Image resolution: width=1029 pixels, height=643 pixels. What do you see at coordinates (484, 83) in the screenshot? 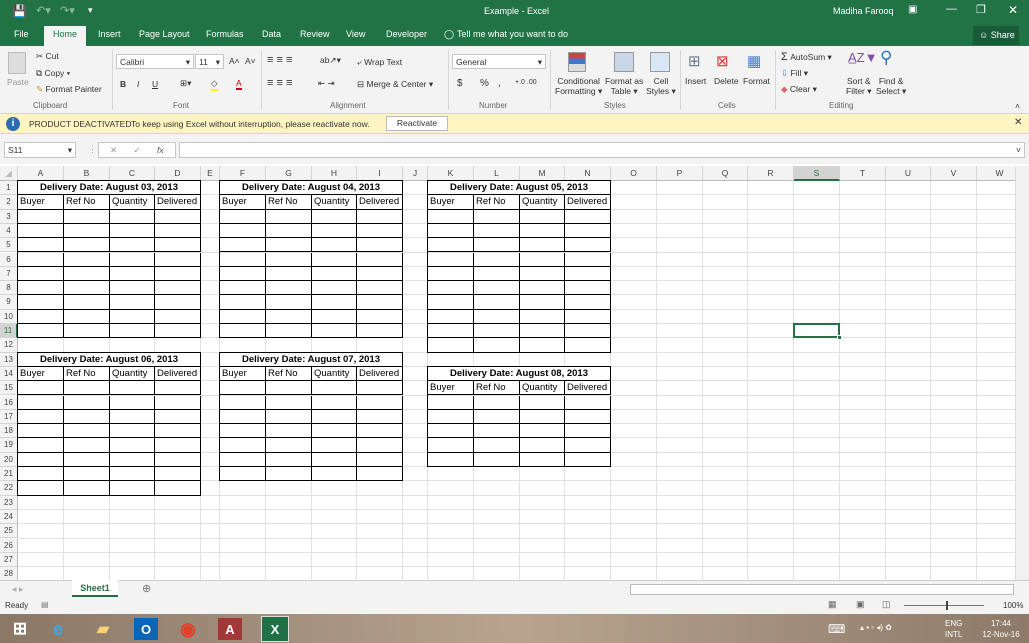
I see `percent-button: %` at bounding box center [484, 83].